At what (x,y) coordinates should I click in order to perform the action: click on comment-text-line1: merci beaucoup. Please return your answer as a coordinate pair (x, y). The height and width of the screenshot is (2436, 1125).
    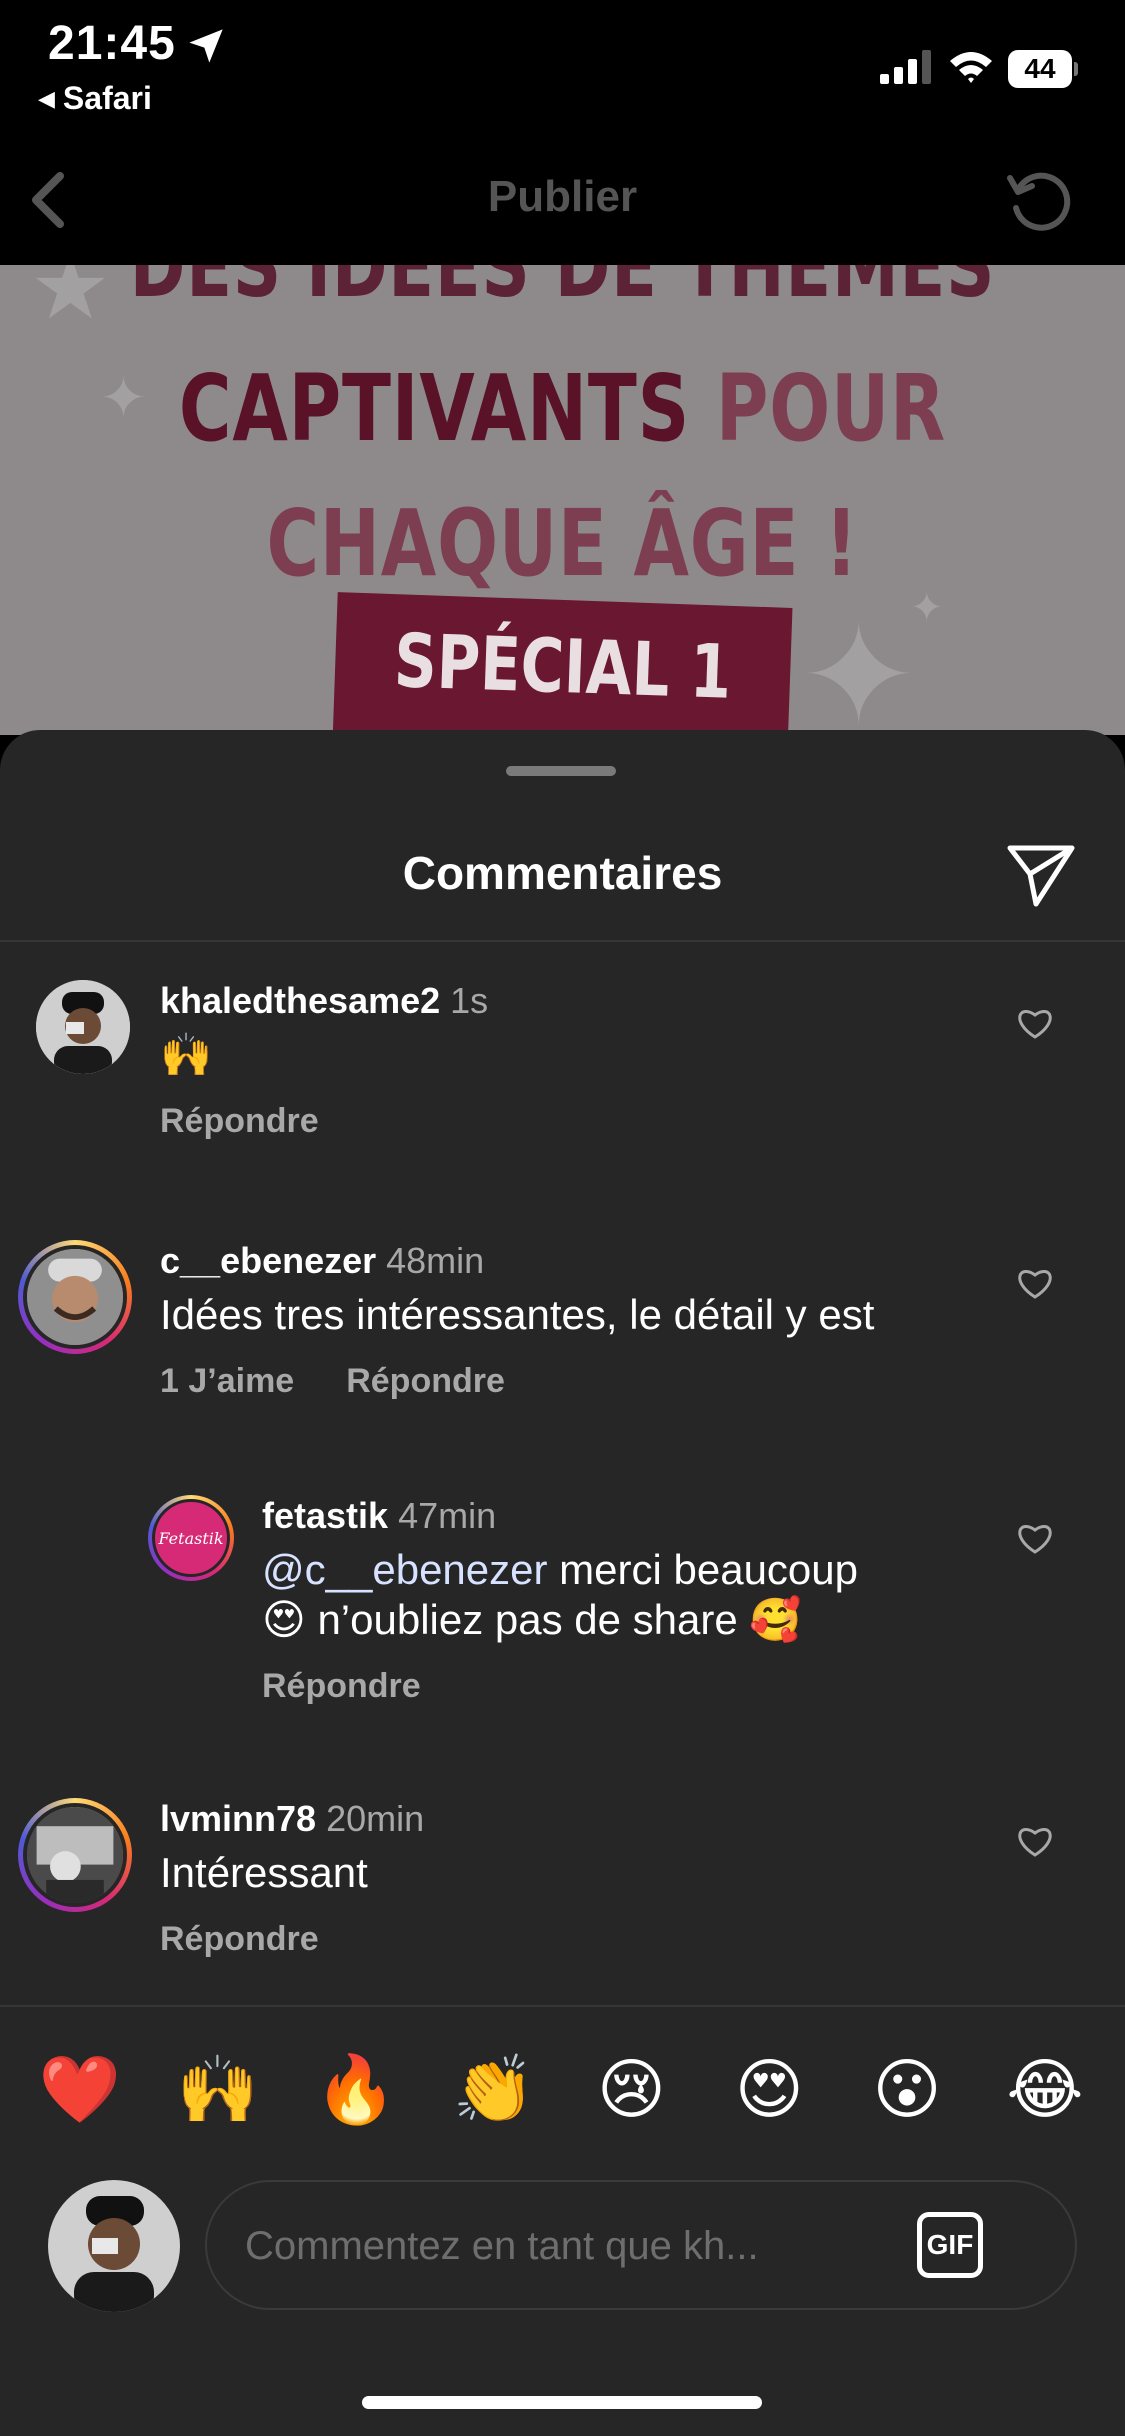
    Looking at the image, I should click on (703, 1569).